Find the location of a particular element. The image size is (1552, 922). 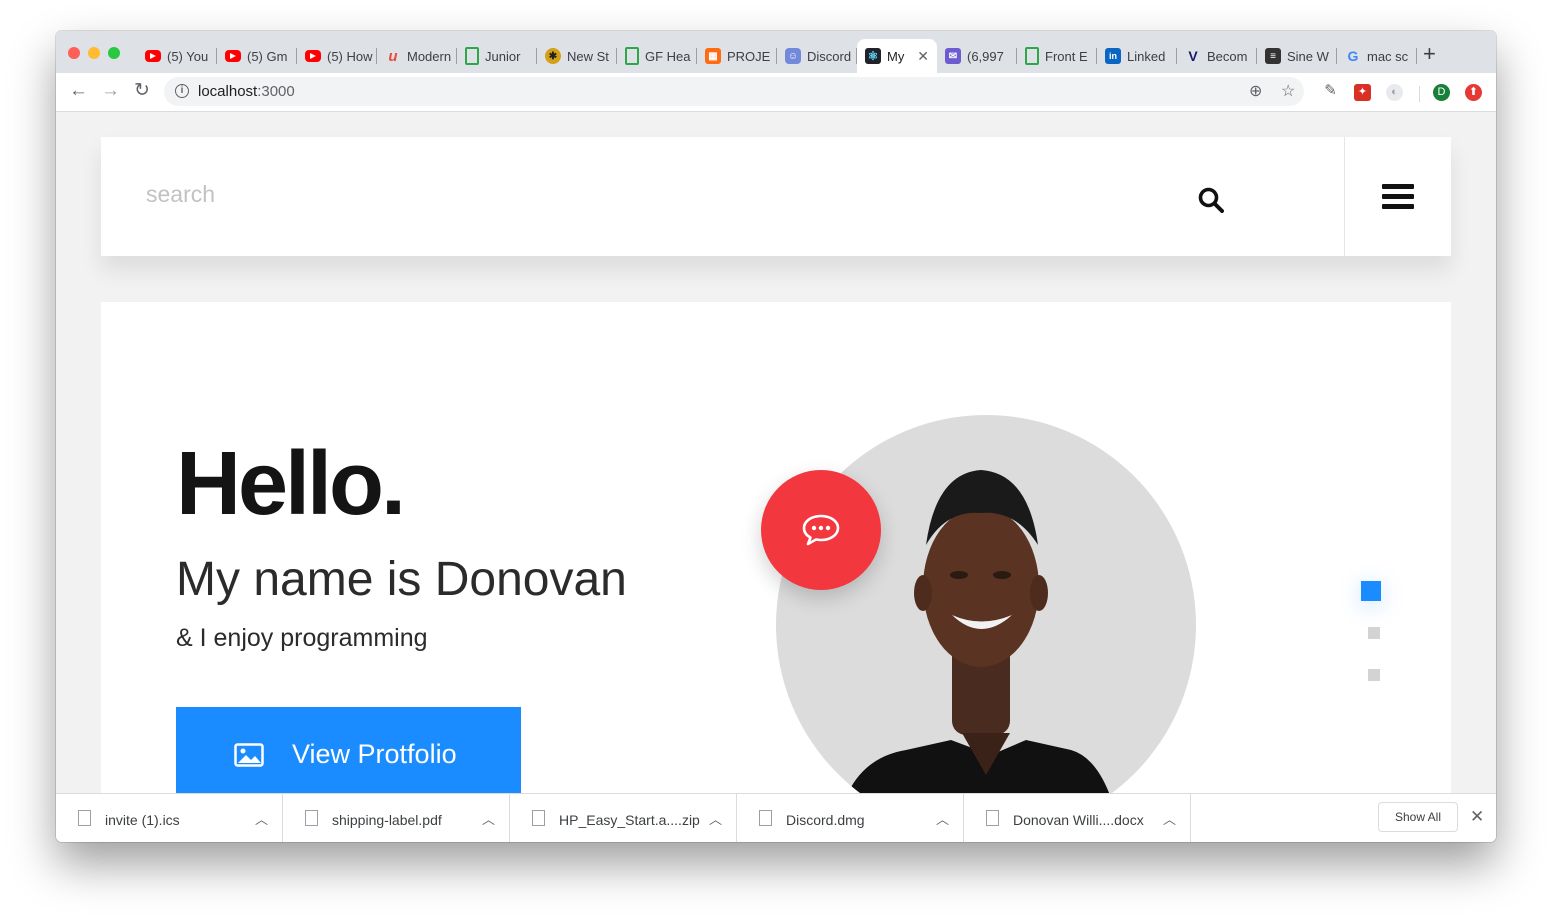

general-assembly-icon: ✱ is located at coordinates (553, 56).